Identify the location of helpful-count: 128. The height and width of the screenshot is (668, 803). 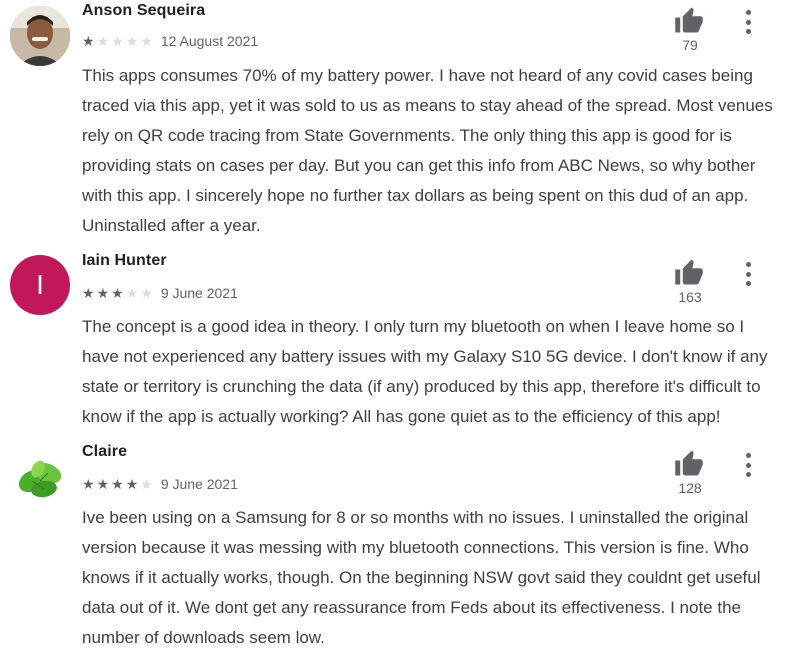
(690, 488).